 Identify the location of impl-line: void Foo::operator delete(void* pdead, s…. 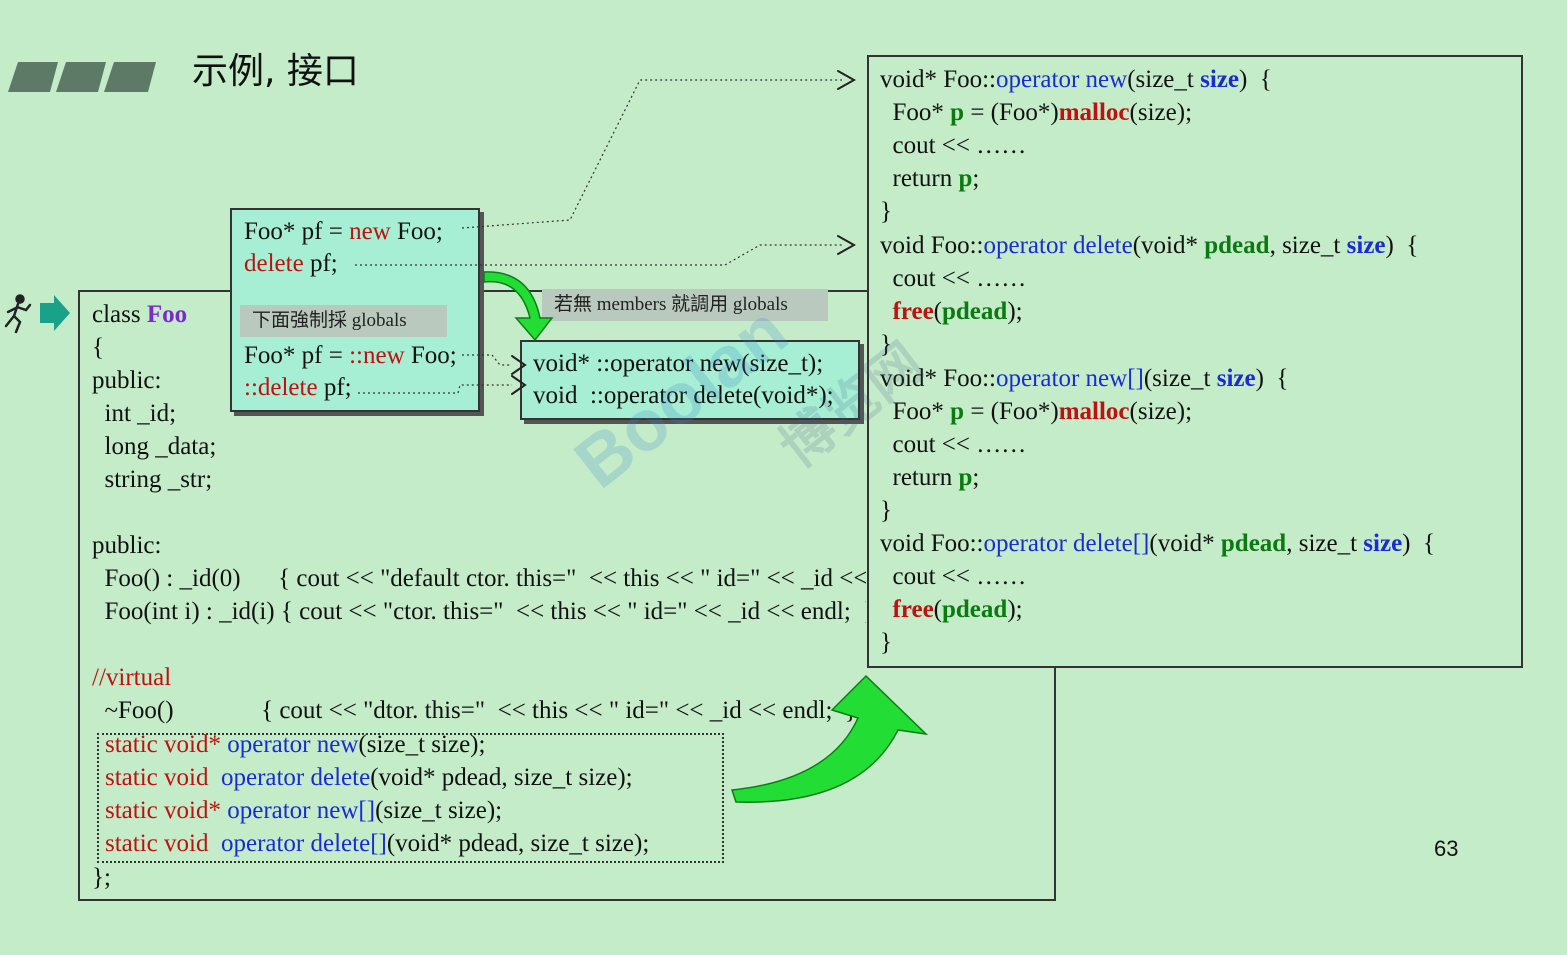
(1149, 245).